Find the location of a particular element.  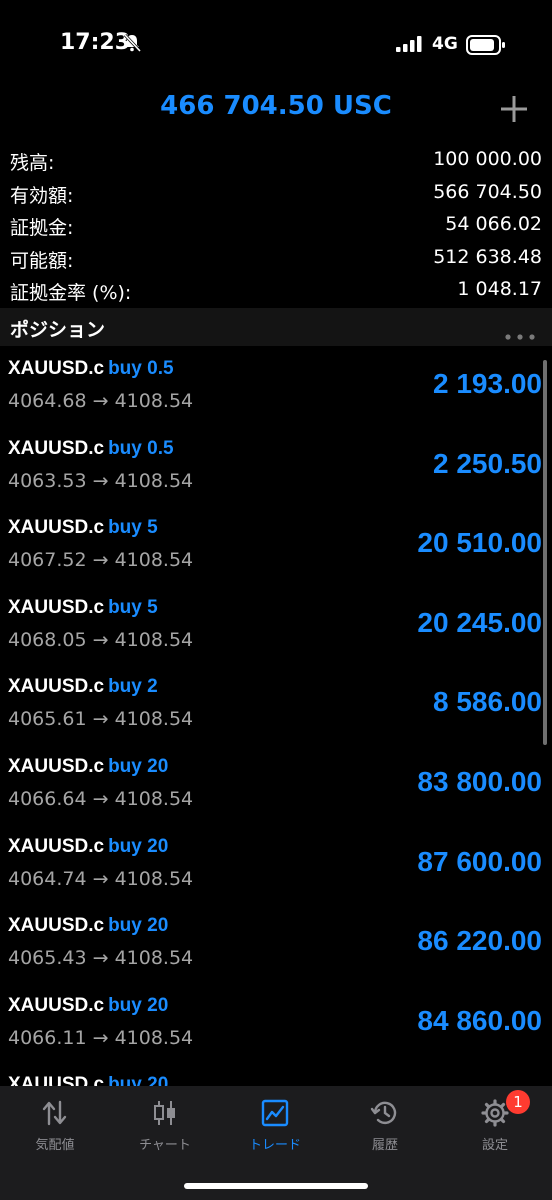

tab-label: チャート is located at coordinates (165, 1145).